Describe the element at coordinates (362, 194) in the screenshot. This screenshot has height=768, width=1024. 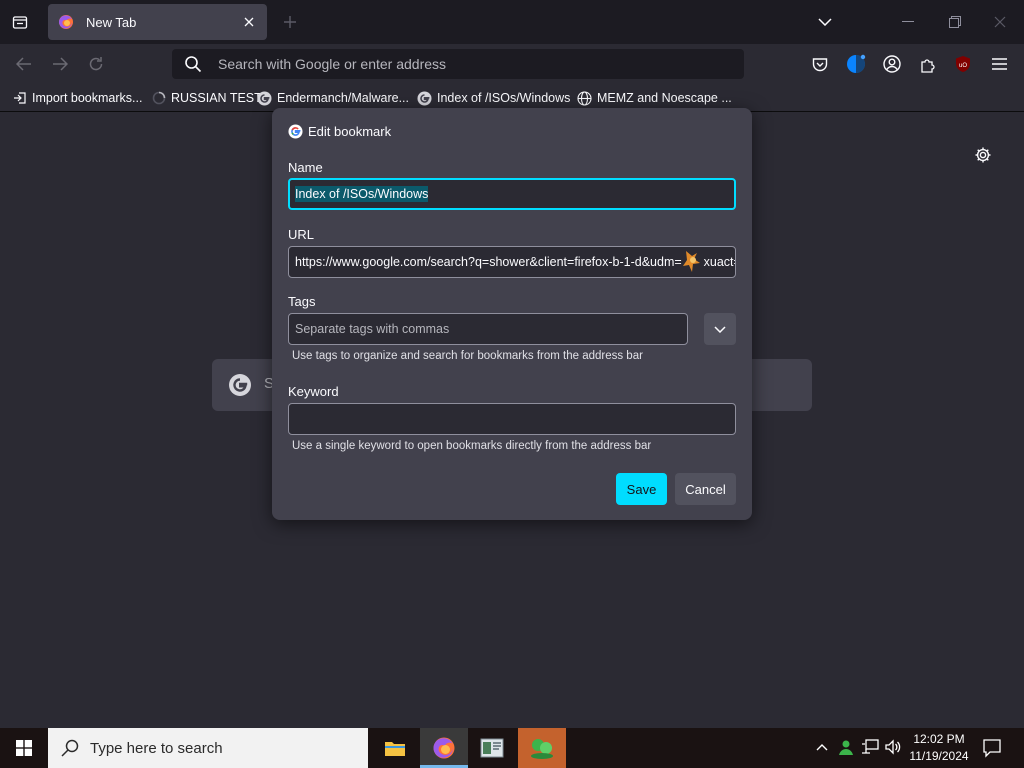
I see `name-value: Index of /ISOs/Windows` at that location.